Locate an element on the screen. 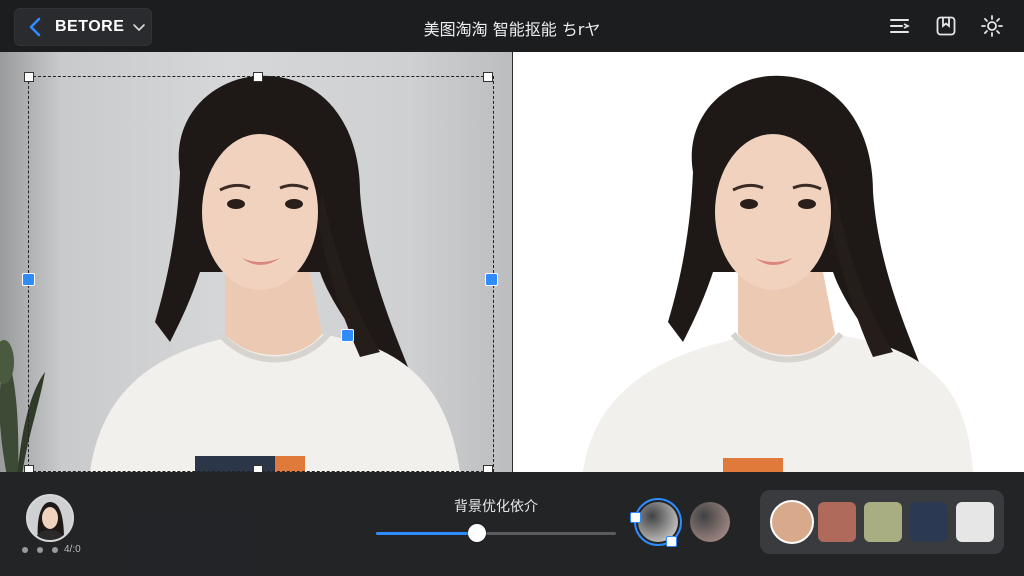 The image size is (1024, 576). avatar is located at coordinates (50, 518).